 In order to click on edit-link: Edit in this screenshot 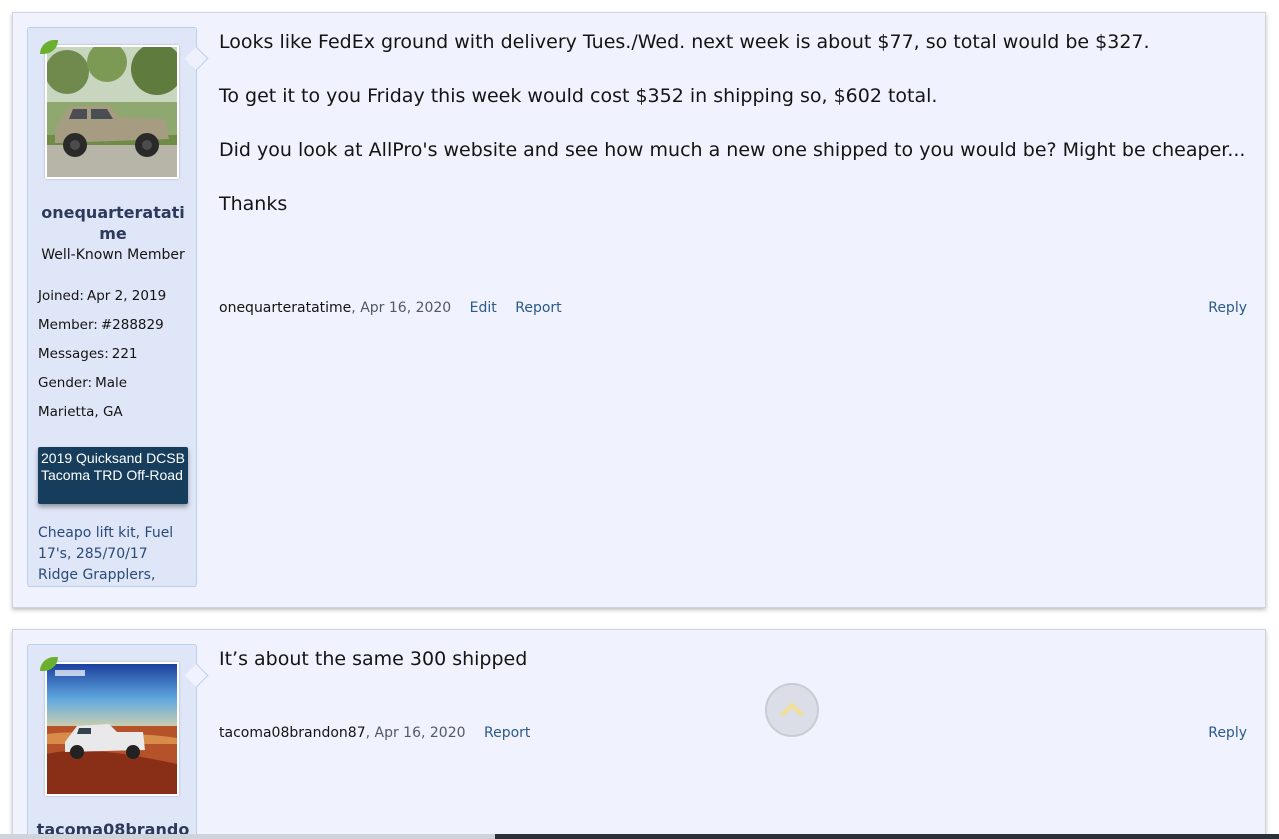, I will do `click(483, 308)`.